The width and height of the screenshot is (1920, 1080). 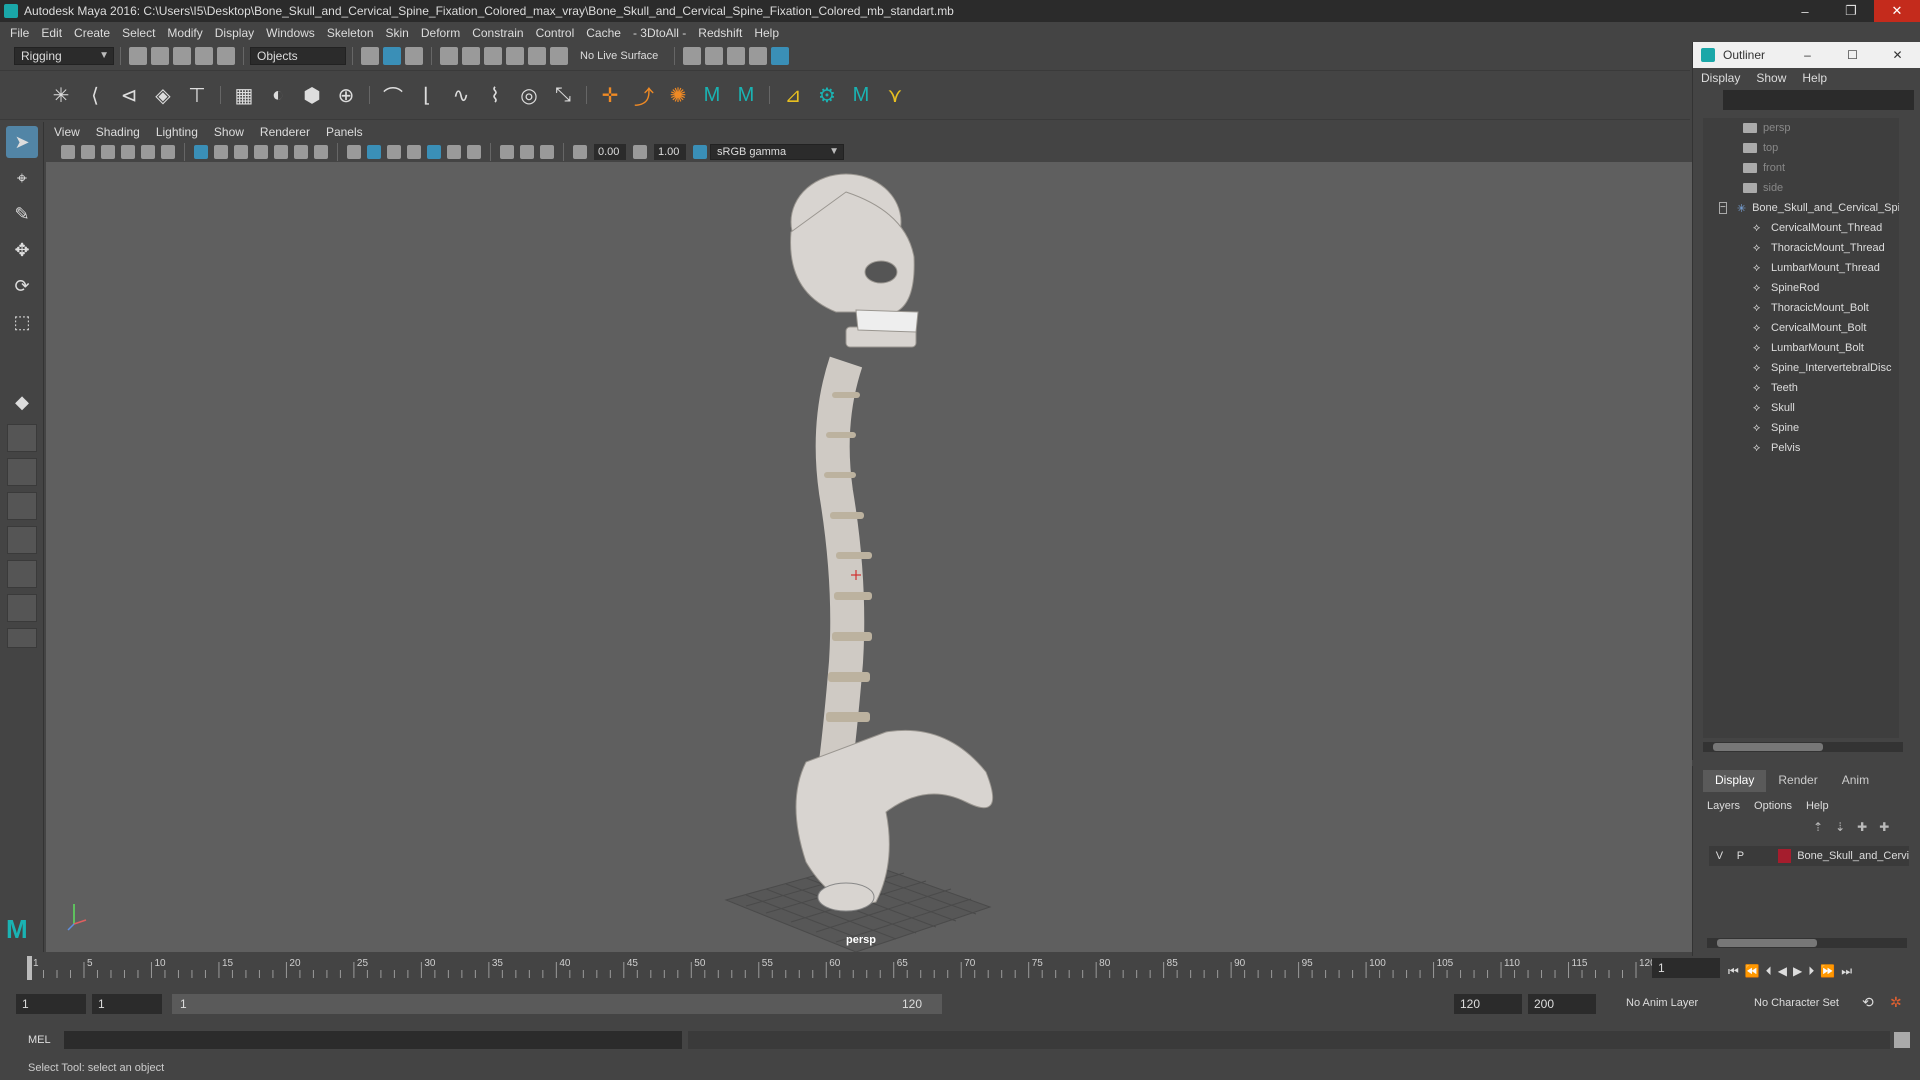 What do you see at coordinates (182, 56) in the screenshot?
I see `save-scene-icon` at bounding box center [182, 56].